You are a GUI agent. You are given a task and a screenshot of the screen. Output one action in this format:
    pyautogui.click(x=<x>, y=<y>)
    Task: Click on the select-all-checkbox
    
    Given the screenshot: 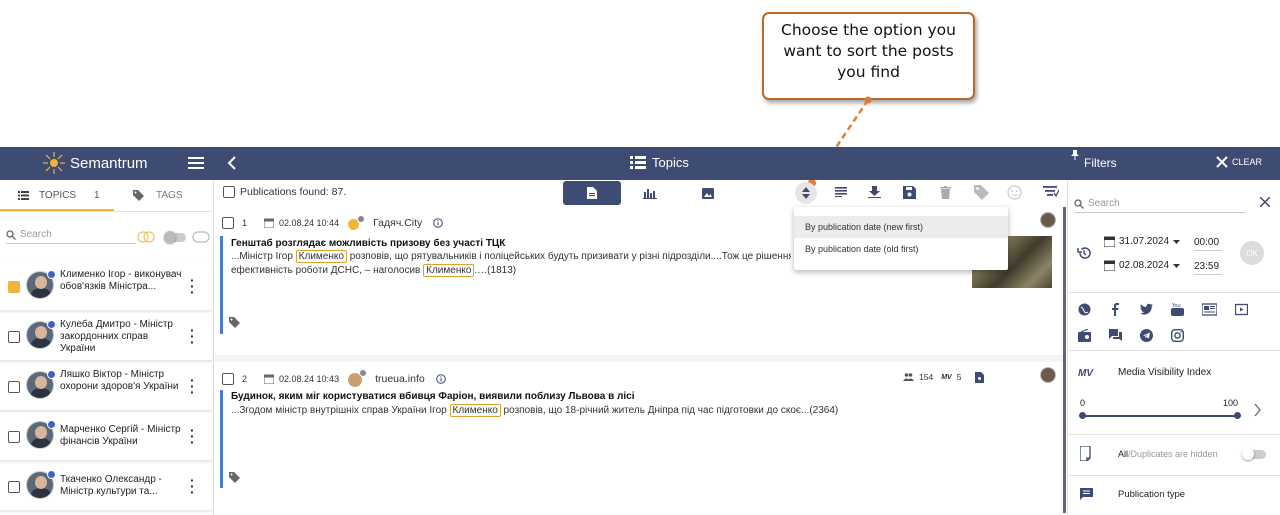 What is the action you would take?
    pyautogui.click(x=229, y=192)
    